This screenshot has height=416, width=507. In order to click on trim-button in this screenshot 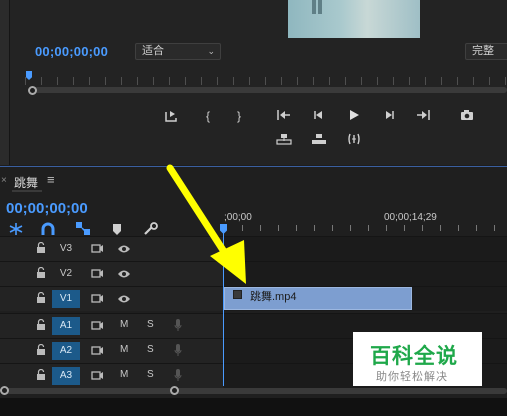, I will do `click(354, 140)`.